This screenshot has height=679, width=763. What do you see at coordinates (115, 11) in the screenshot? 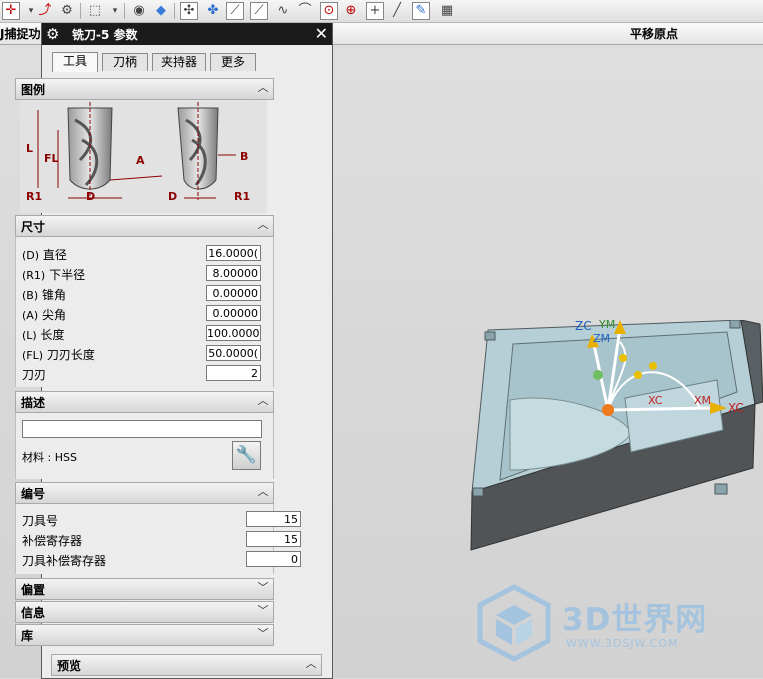
I see `dropdown-arrow-icon: ▾` at bounding box center [115, 11].